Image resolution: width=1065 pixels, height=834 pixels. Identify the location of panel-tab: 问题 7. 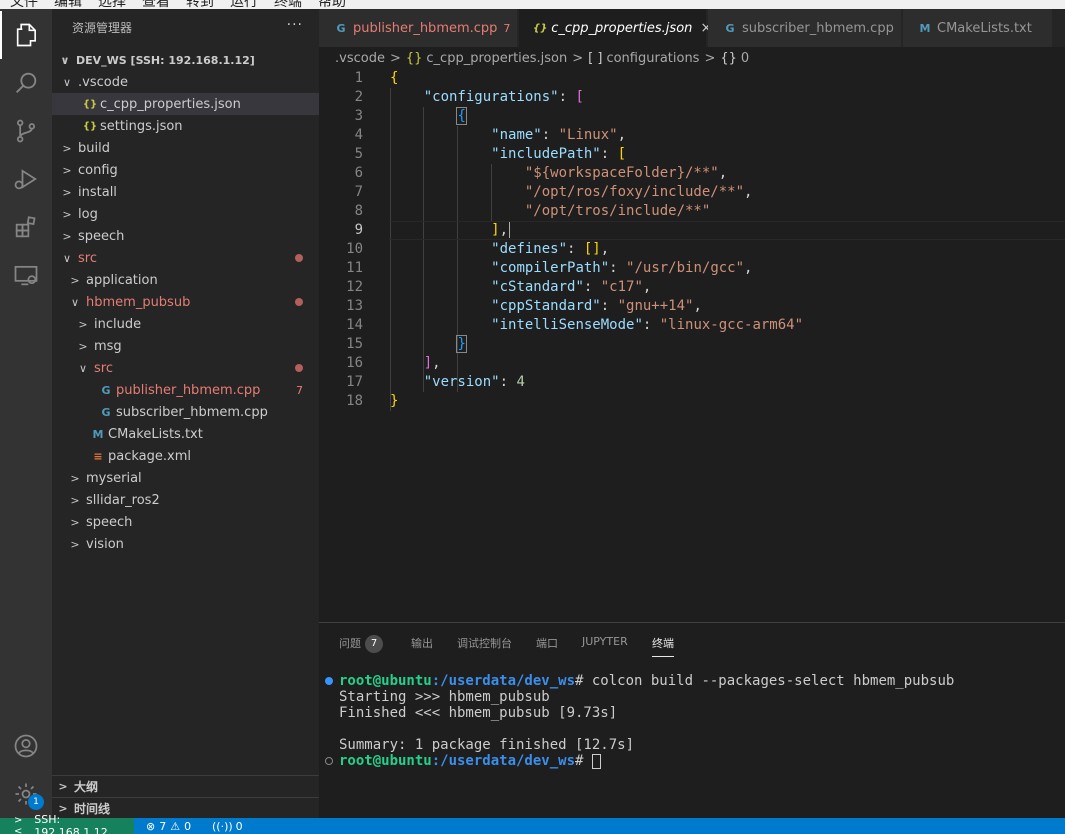
(361, 644).